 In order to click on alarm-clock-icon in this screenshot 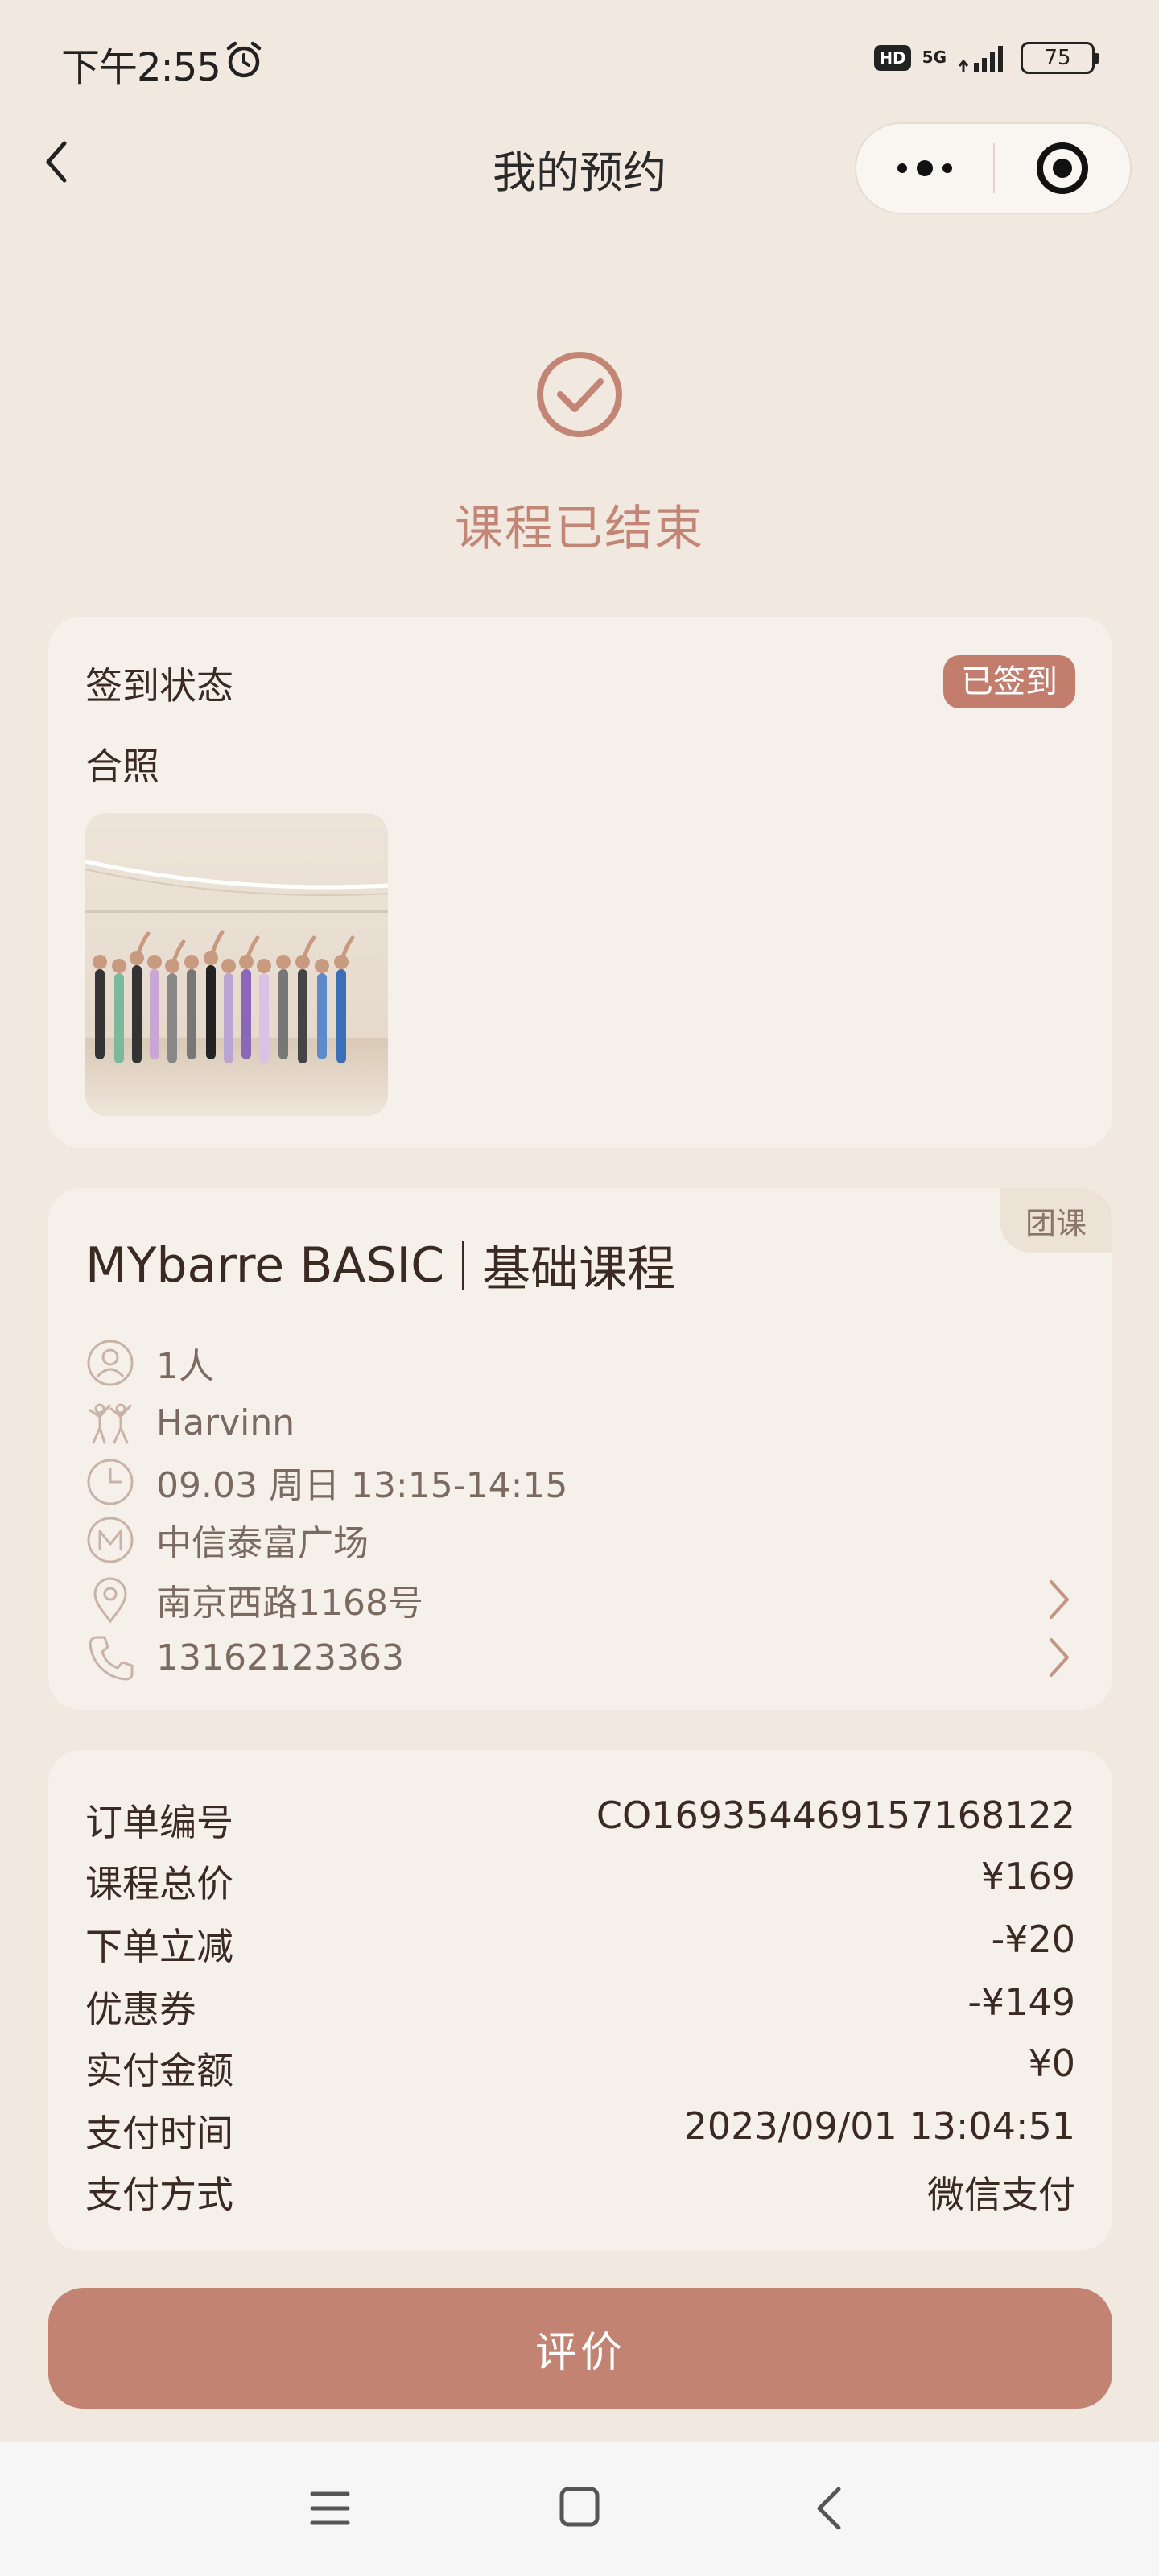, I will do `click(244, 59)`.